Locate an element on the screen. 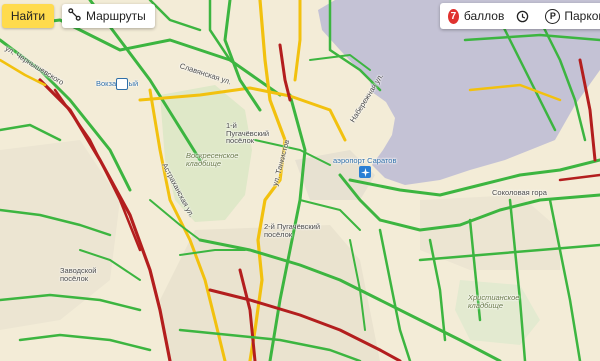  parking-label: Парковк is located at coordinates (582, 16).